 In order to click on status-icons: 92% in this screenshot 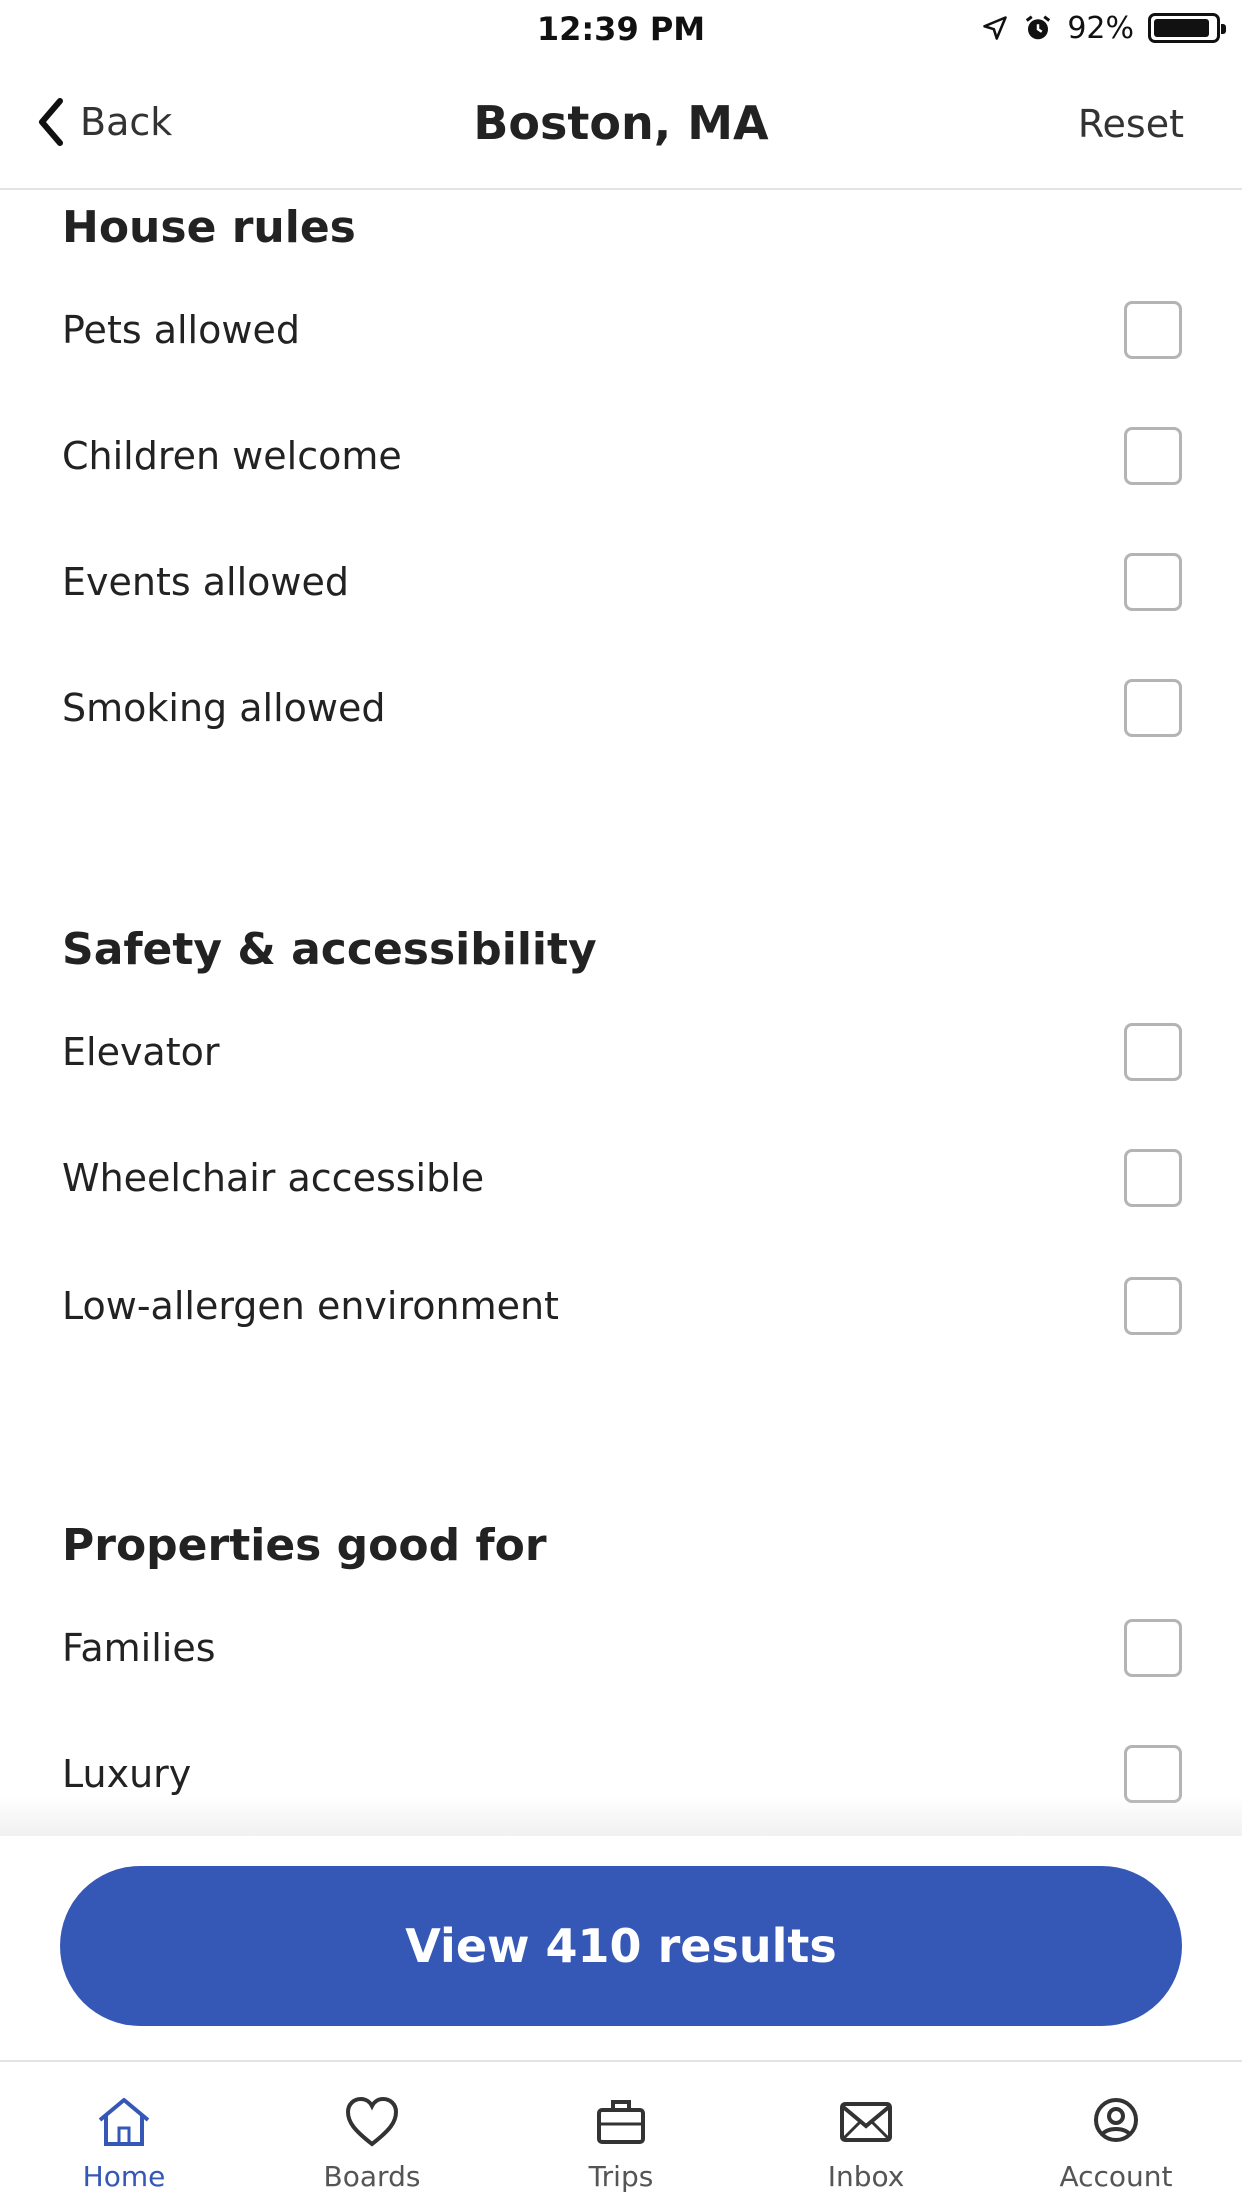, I will do `click(1103, 28)`.